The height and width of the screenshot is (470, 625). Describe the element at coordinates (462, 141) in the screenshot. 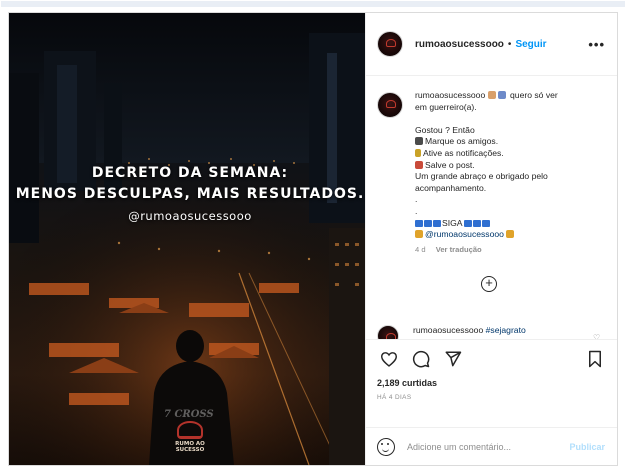

I see `caption-line4: Marque os amigos.` at that location.